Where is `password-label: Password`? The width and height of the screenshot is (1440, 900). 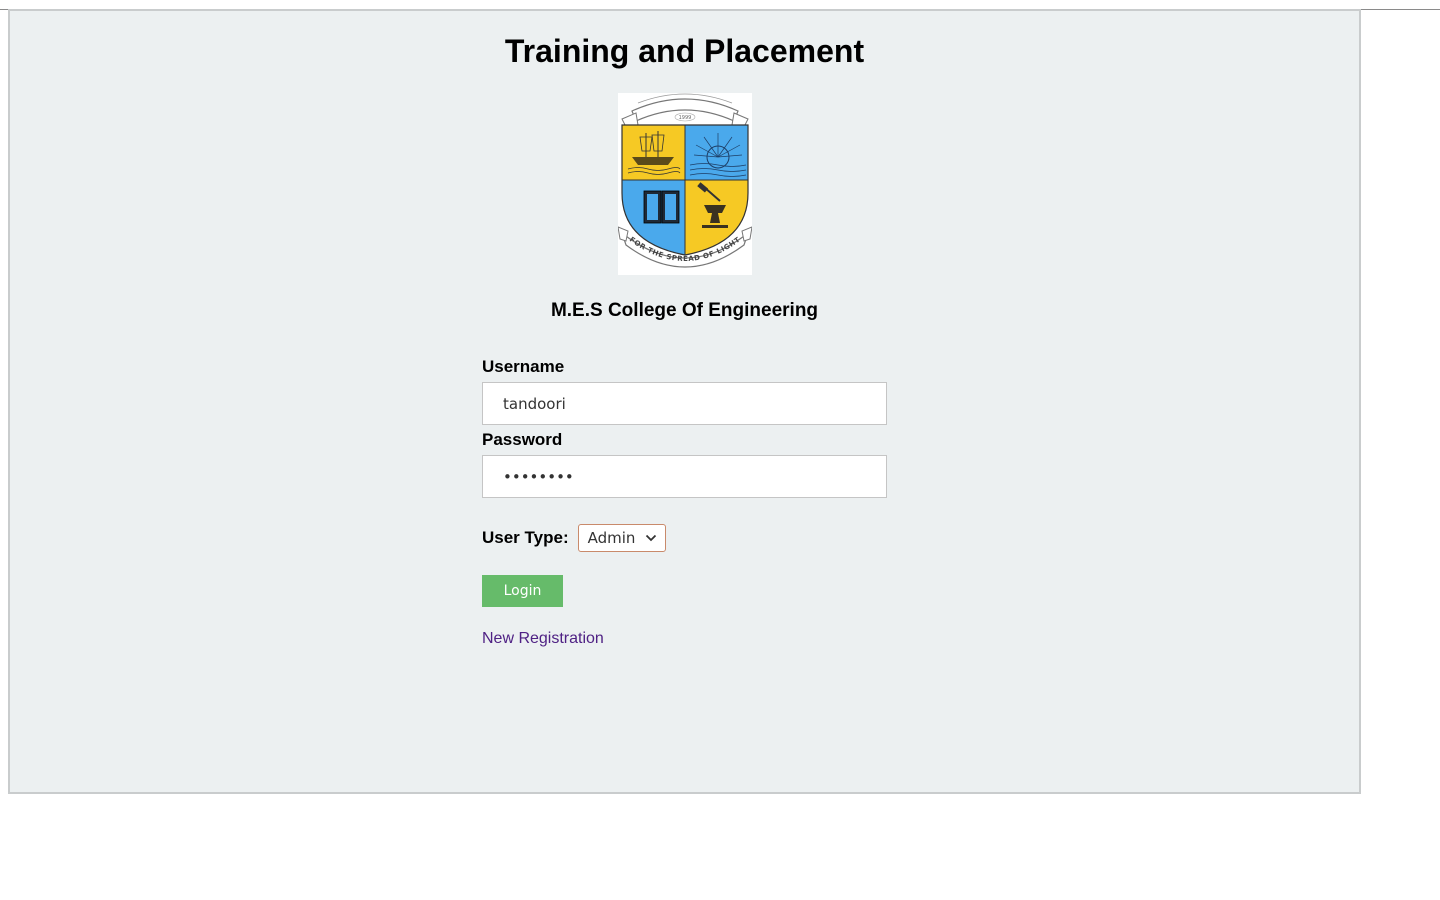
password-label: Password is located at coordinates (522, 439).